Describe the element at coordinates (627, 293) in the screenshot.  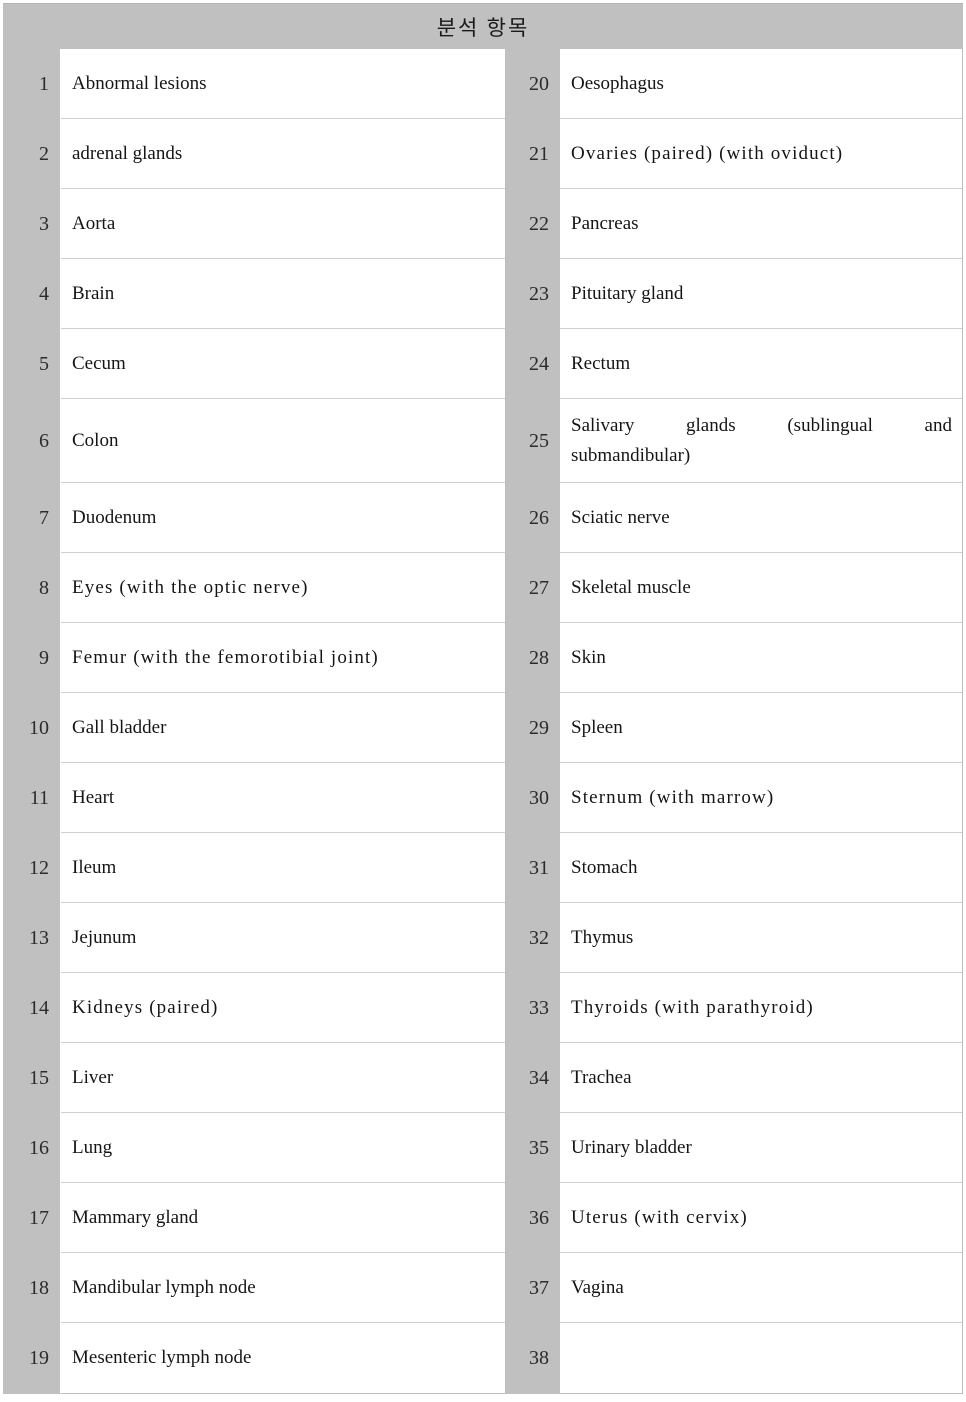
I see `item-label: Pituitary gland` at that location.